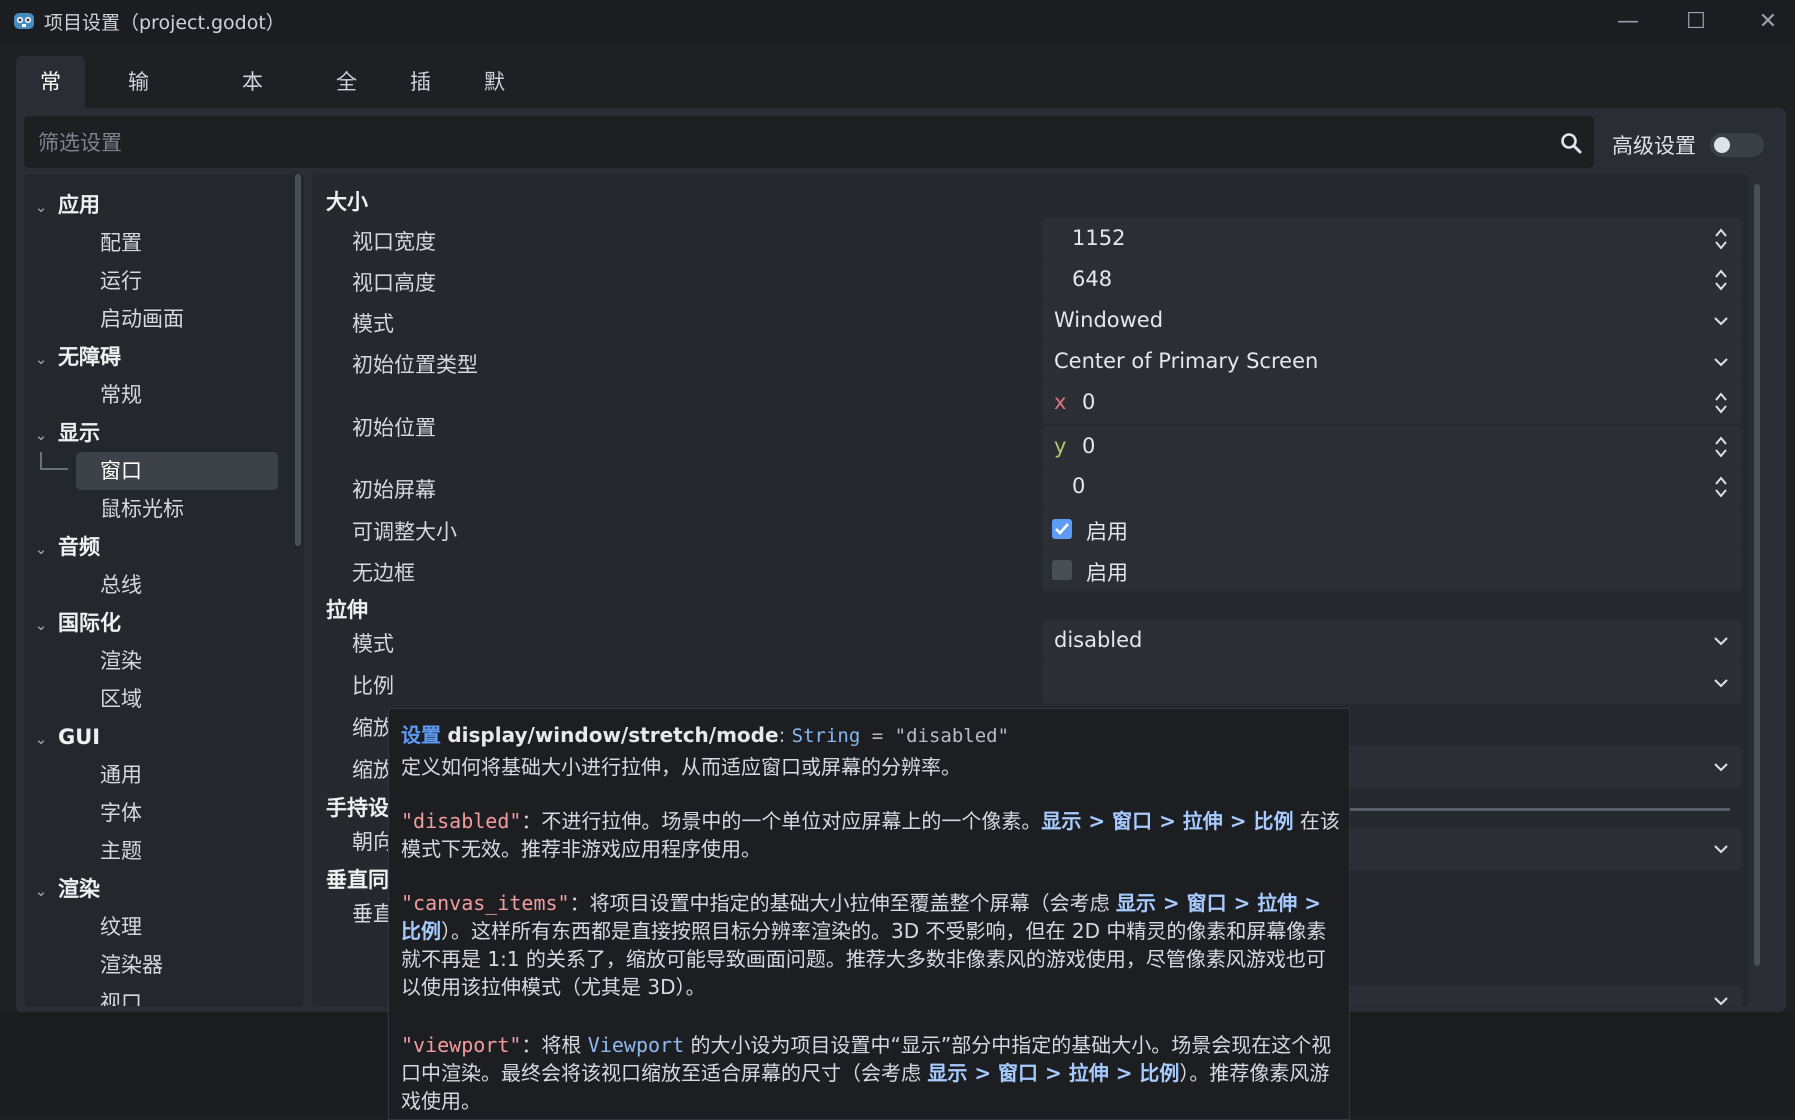 This screenshot has width=1795, height=1120. What do you see at coordinates (177, 319) in the screenshot?
I see `sidebar-item-boot-splash: 启动画面` at bounding box center [177, 319].